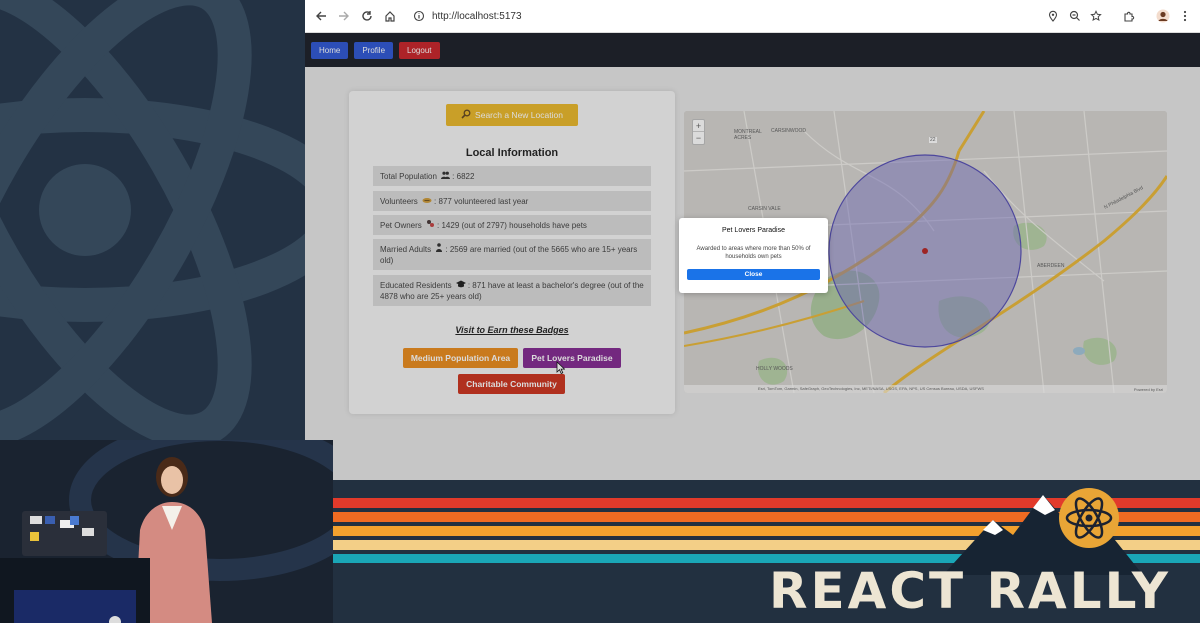 The width and height of the screenshot is (1200, 623). What do you see at coordinates (1075, 16) in the screenshot?
I see `zoom-icon` at bounding box center [1075, 16].